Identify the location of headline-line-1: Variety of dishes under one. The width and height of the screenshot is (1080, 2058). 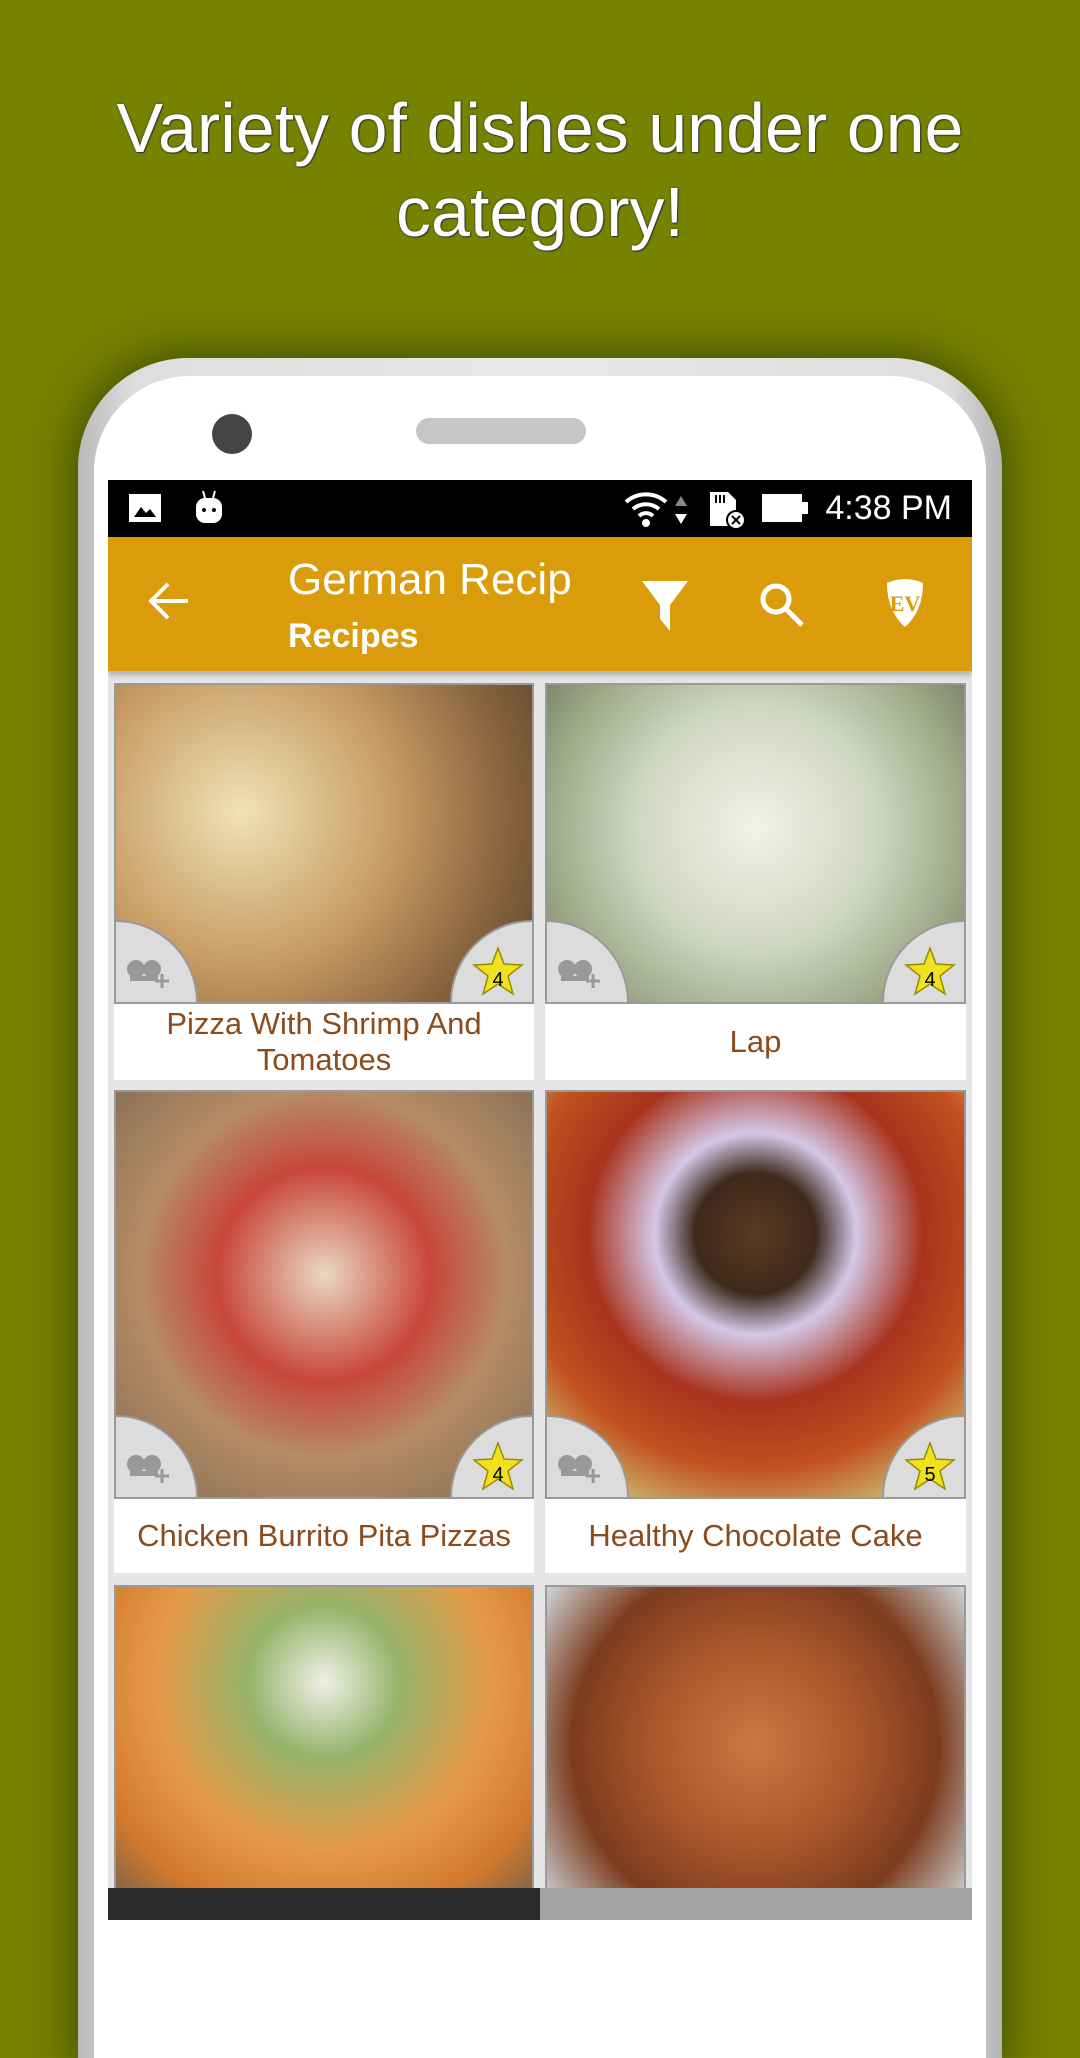
(540, 128).